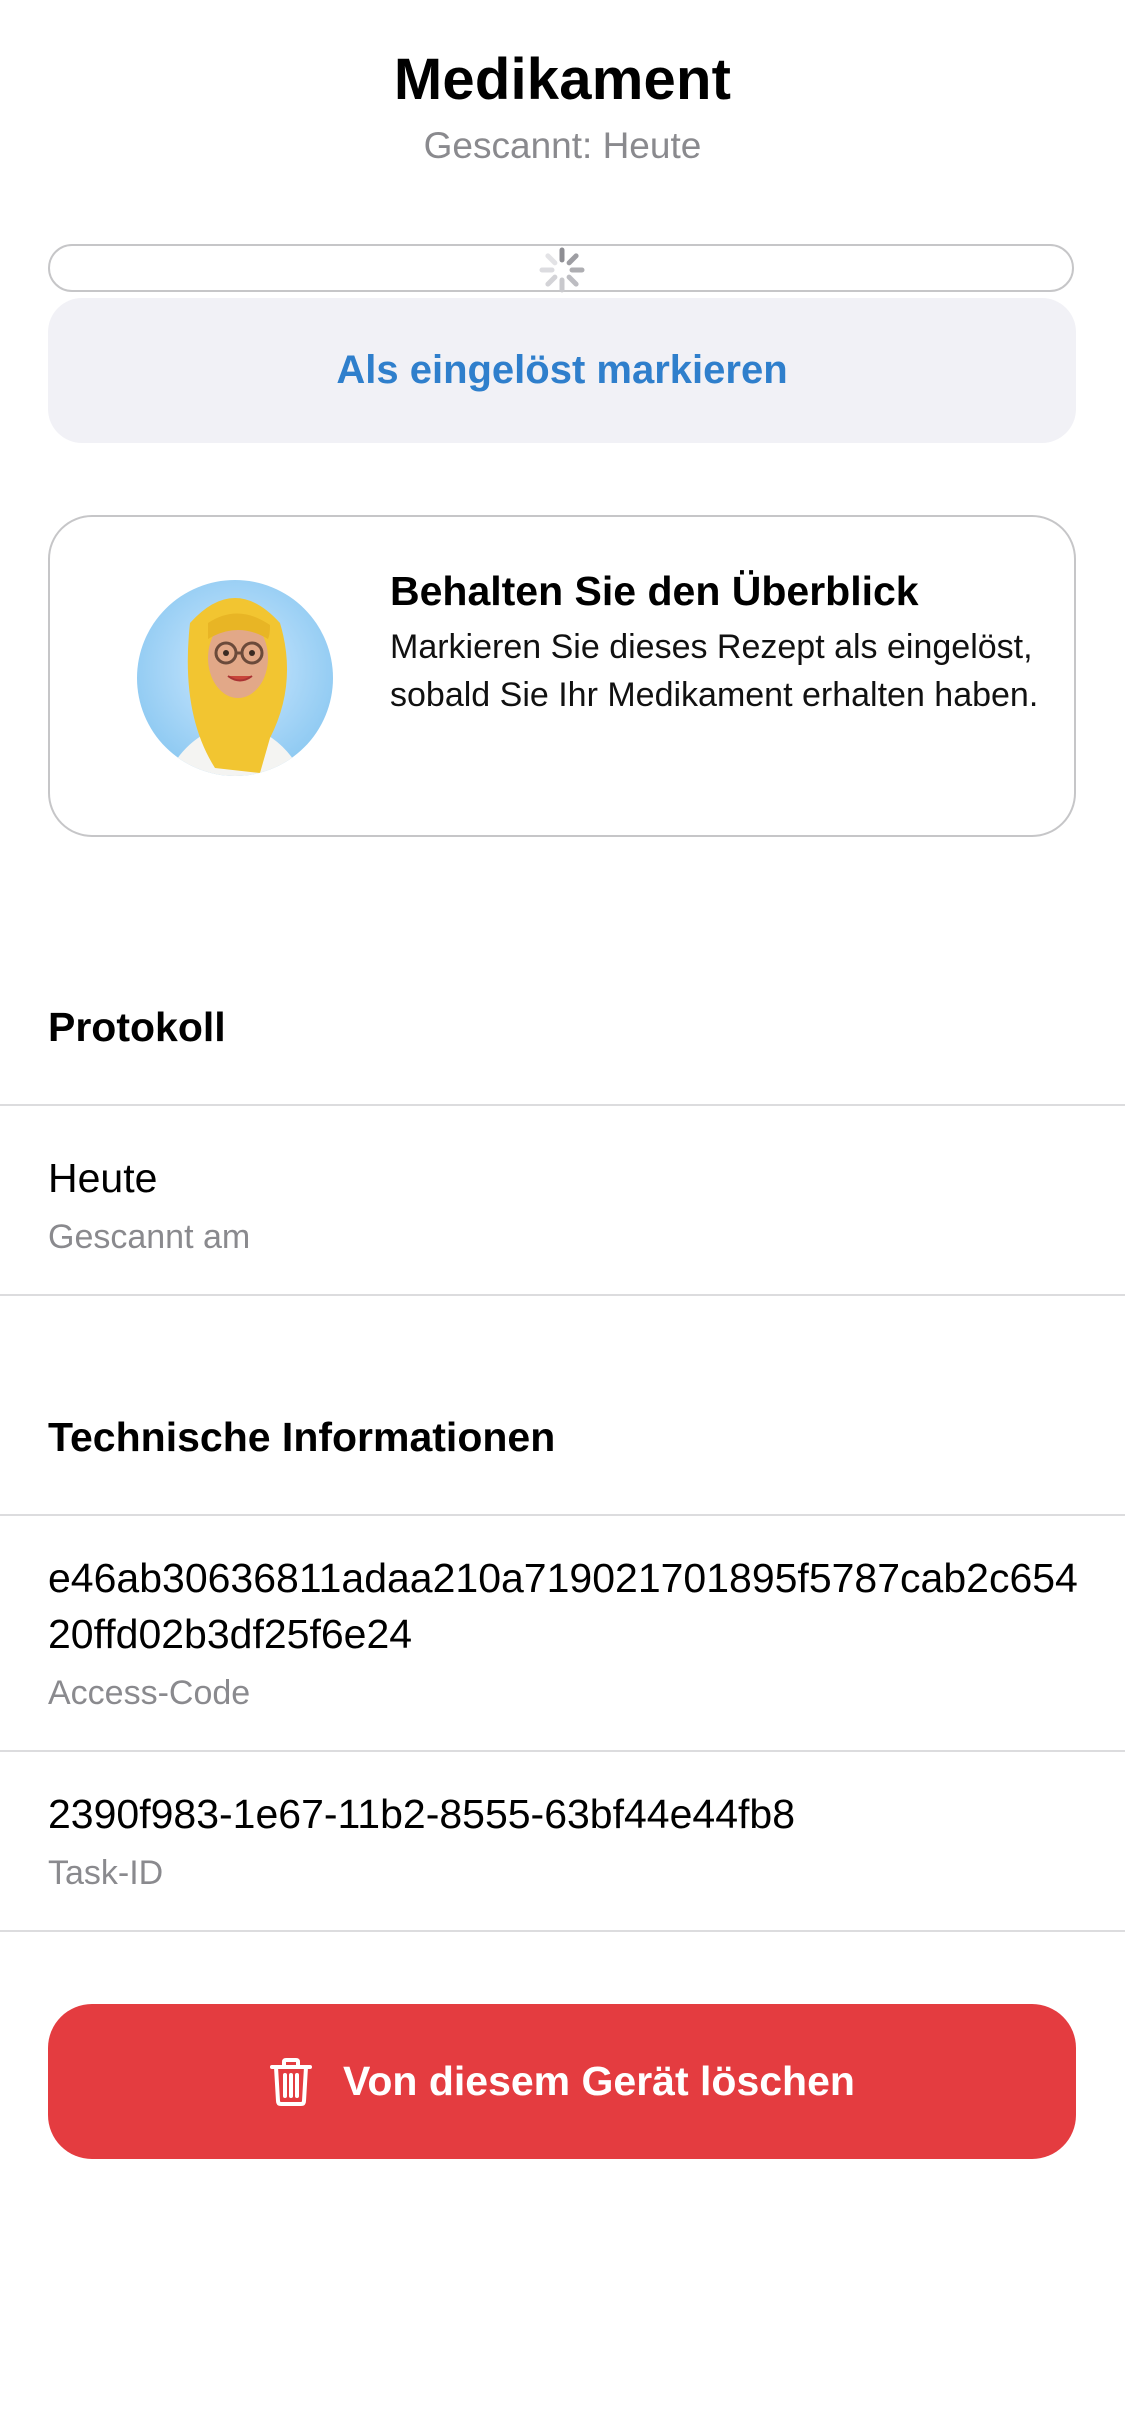 The height and width of the screenshot is (2436, 1125). What do you see at coordinates (599, 2081) in the screenshot?
I see `delete-button-label: Von diesem Gerät löschen` at bounding box center [599, 2081].